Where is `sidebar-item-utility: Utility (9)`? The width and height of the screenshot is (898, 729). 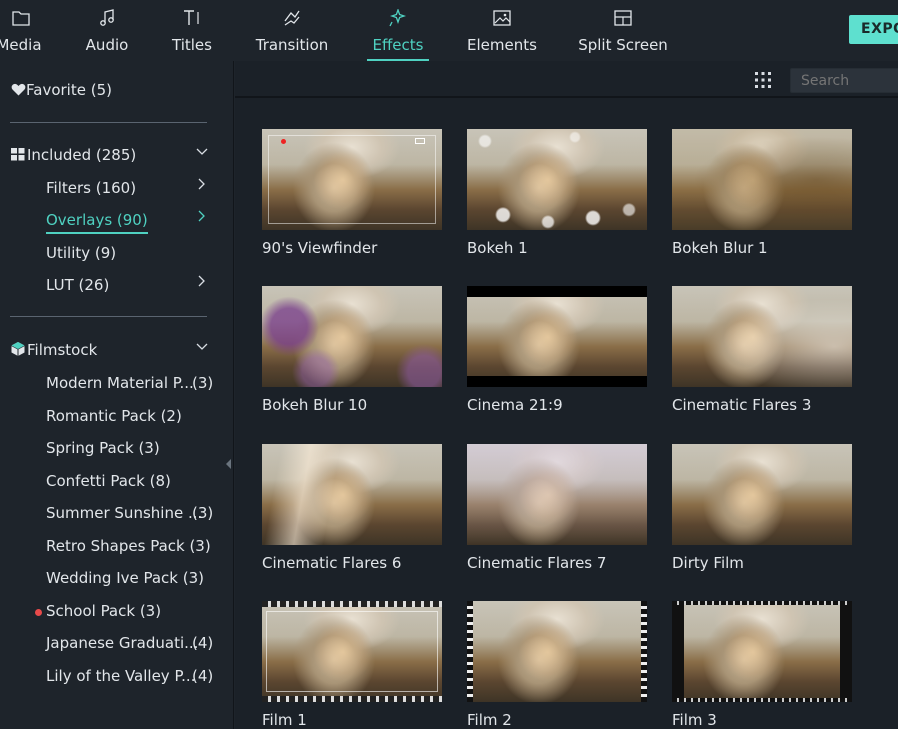 sidebar-item-utility: Utility (9) is located at coordinates (81, 253).